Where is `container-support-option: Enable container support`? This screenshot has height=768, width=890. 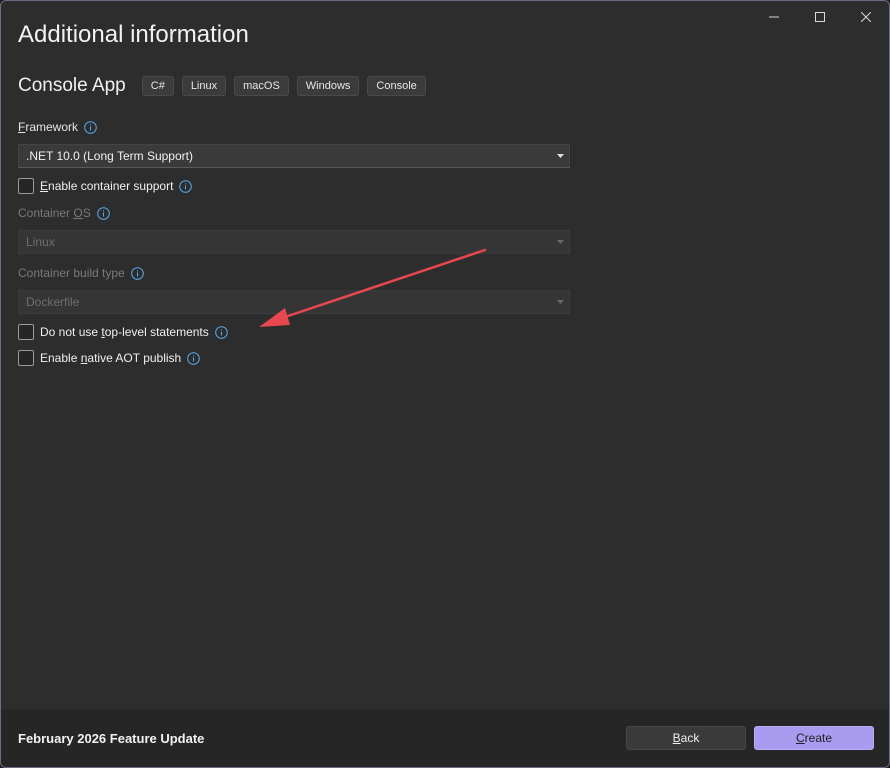
container-support-option: Enable container support is located at coordinates (105, 186).